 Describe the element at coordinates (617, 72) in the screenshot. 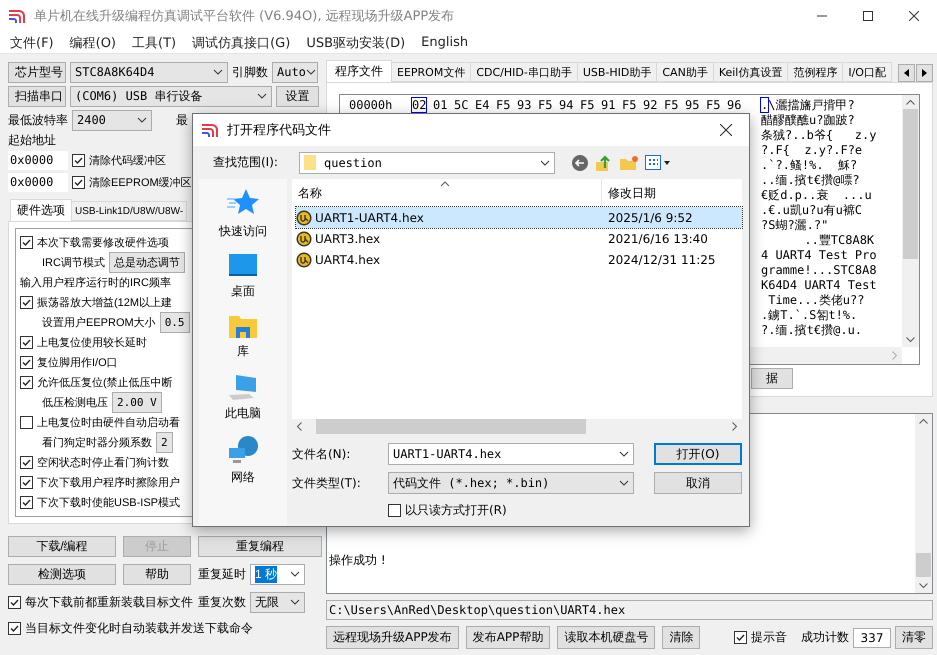

I see `tab: USB-HID助手` at that location.